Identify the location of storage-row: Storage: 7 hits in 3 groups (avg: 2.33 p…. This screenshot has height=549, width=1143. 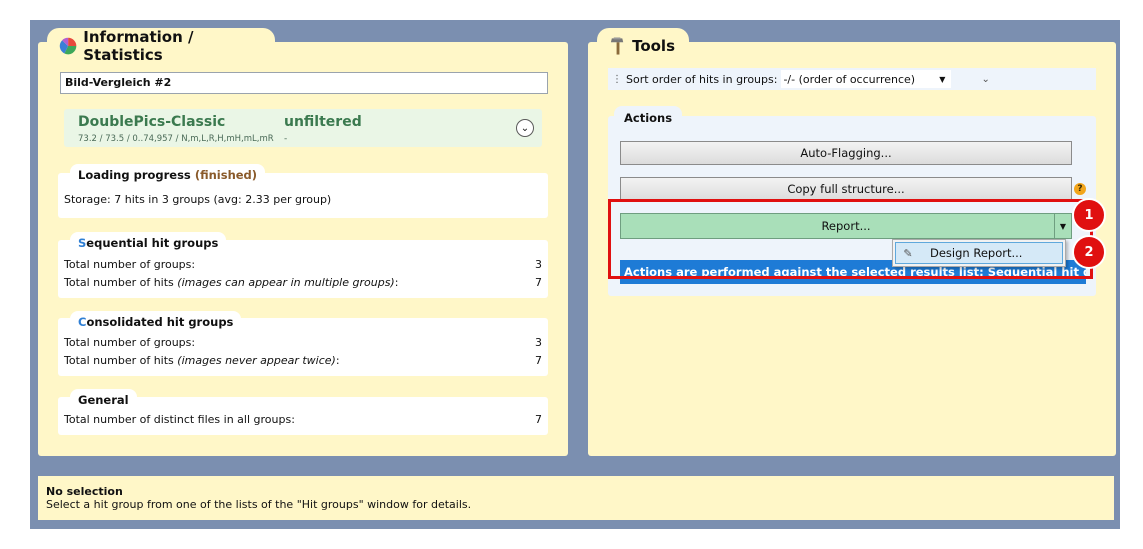
(303, 199).